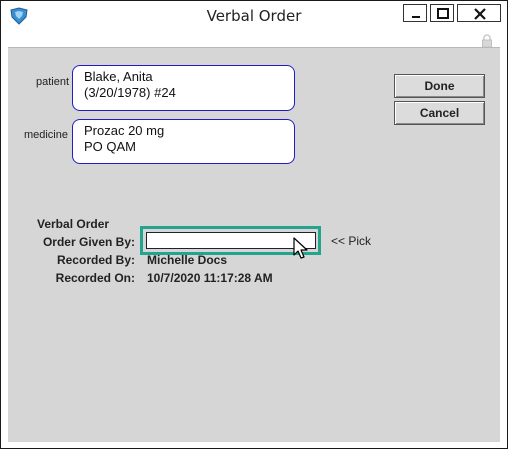 The image size is (508, 449). Describe the element at coordinates (439, 113) in the screenshot. I see `cancel-button: Cancel` at that location.